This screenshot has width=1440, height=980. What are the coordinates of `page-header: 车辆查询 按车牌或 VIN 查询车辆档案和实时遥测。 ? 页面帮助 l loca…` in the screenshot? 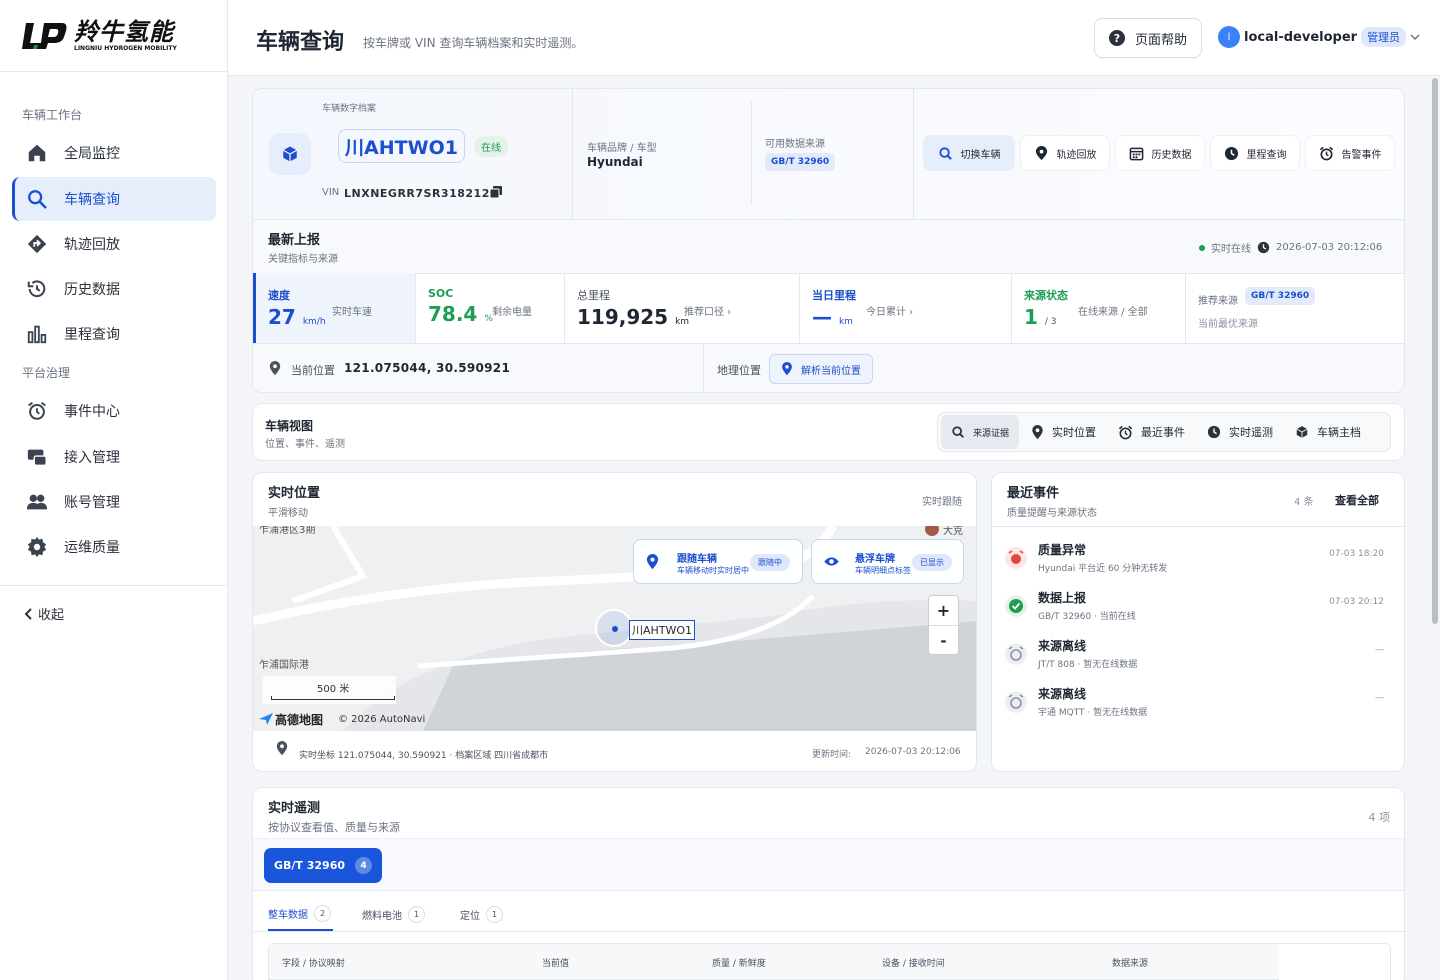 It's located at (834, 38).